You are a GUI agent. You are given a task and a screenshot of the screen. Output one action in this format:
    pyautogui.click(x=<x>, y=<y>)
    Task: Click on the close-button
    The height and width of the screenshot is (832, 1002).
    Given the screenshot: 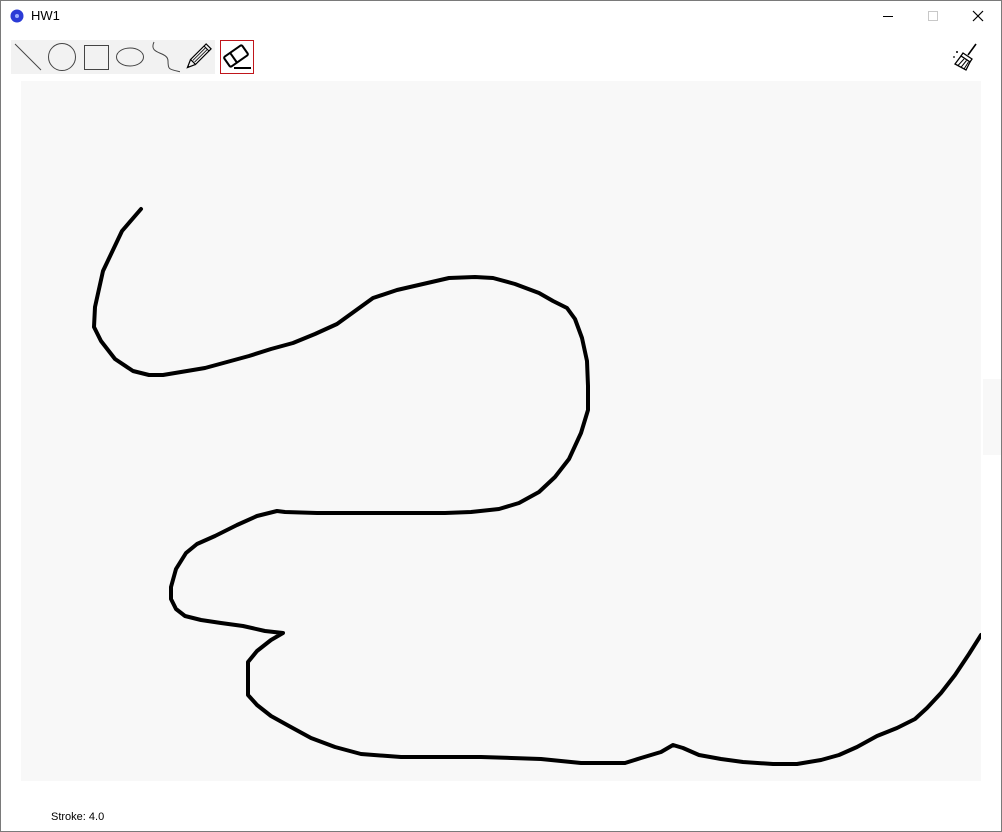 What is the action you would take?
    pyautogui.click(x=978, y=16)
    